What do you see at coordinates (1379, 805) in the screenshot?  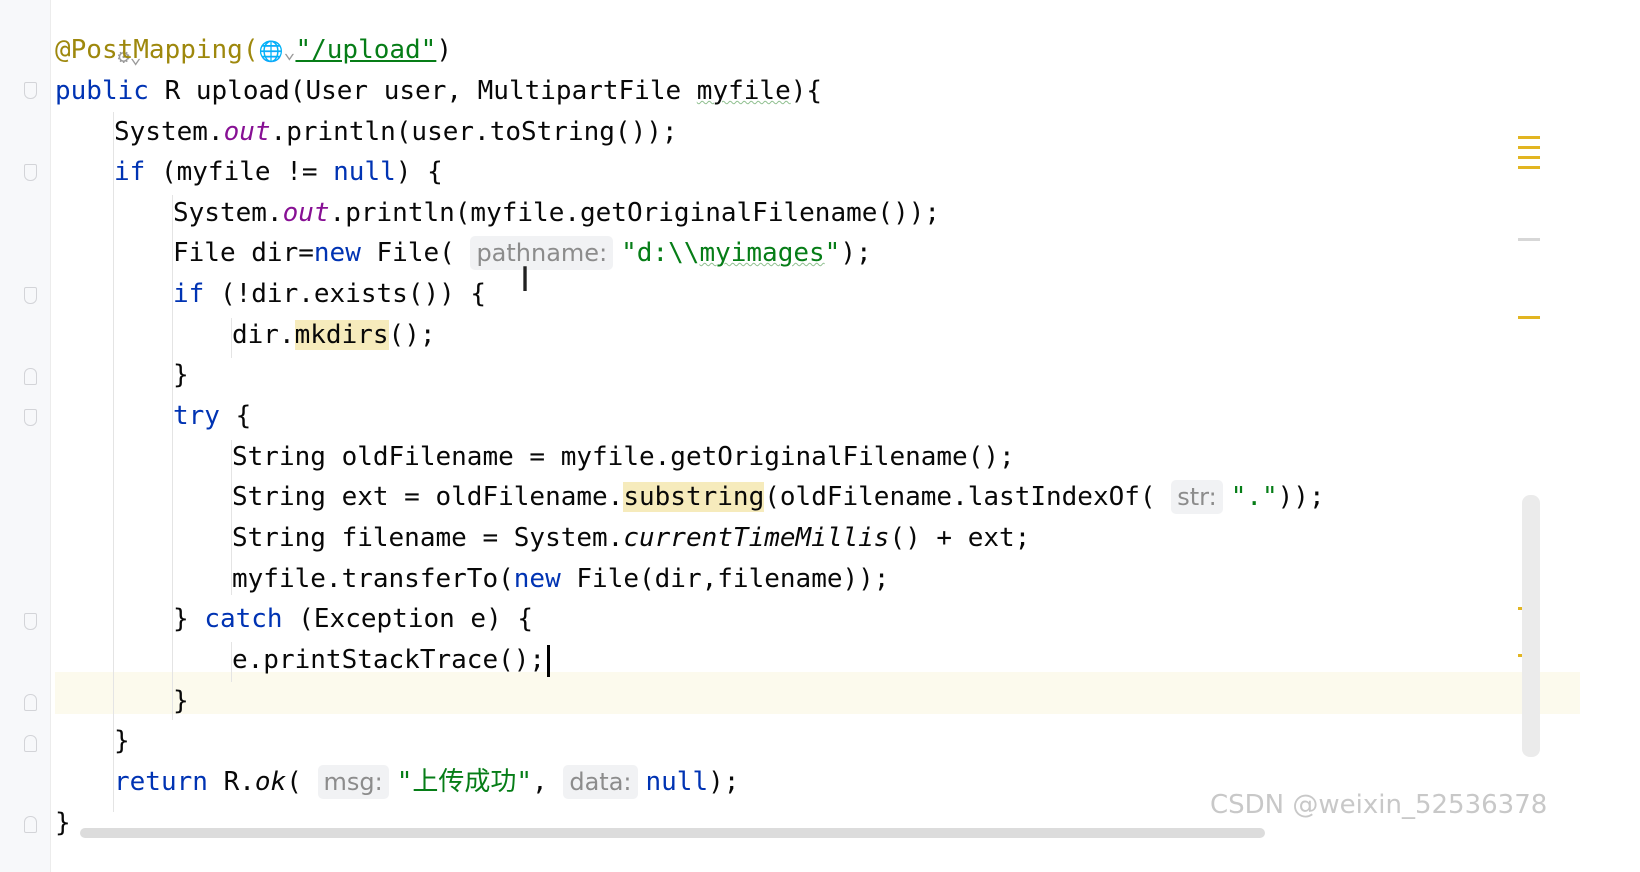 I see `watermark: CSDN @weixin_52536378` at bounding box center [1379, 805].